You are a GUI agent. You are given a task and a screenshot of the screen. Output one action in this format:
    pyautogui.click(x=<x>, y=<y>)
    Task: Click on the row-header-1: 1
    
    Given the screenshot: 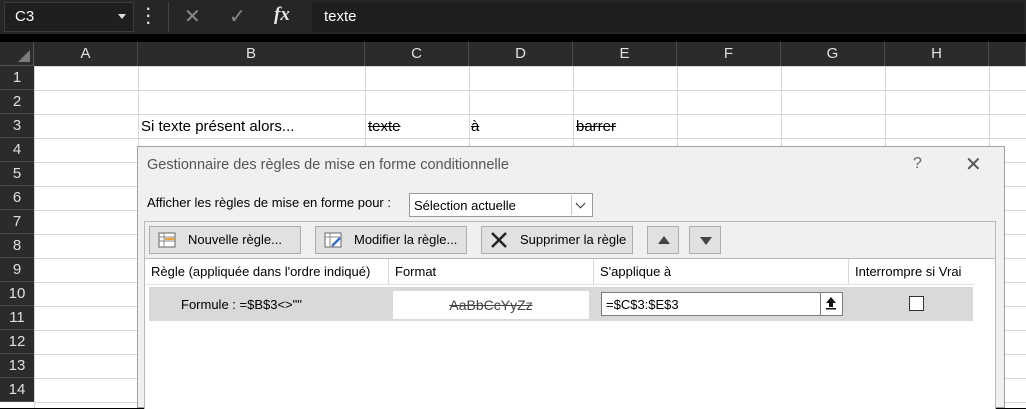 What is the action you would take?
    pyautogui.click(x=17, y=78)
    